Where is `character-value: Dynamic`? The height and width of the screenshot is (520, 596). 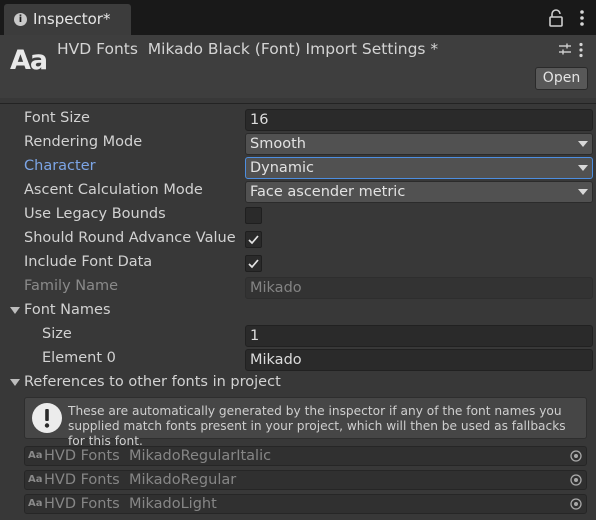 character-value: Dynamic is located at coordinates (282, 168).